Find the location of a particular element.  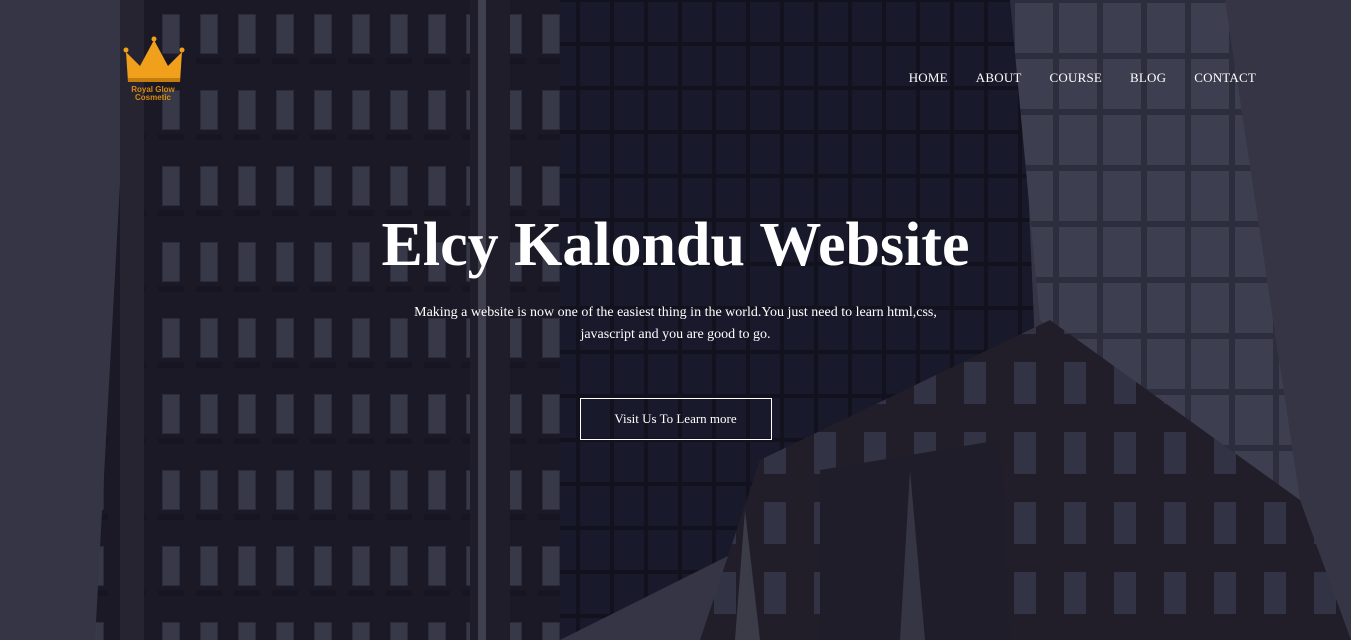

logo-text: Royal Glow Cosmetic is located at coordinates (153, 94).